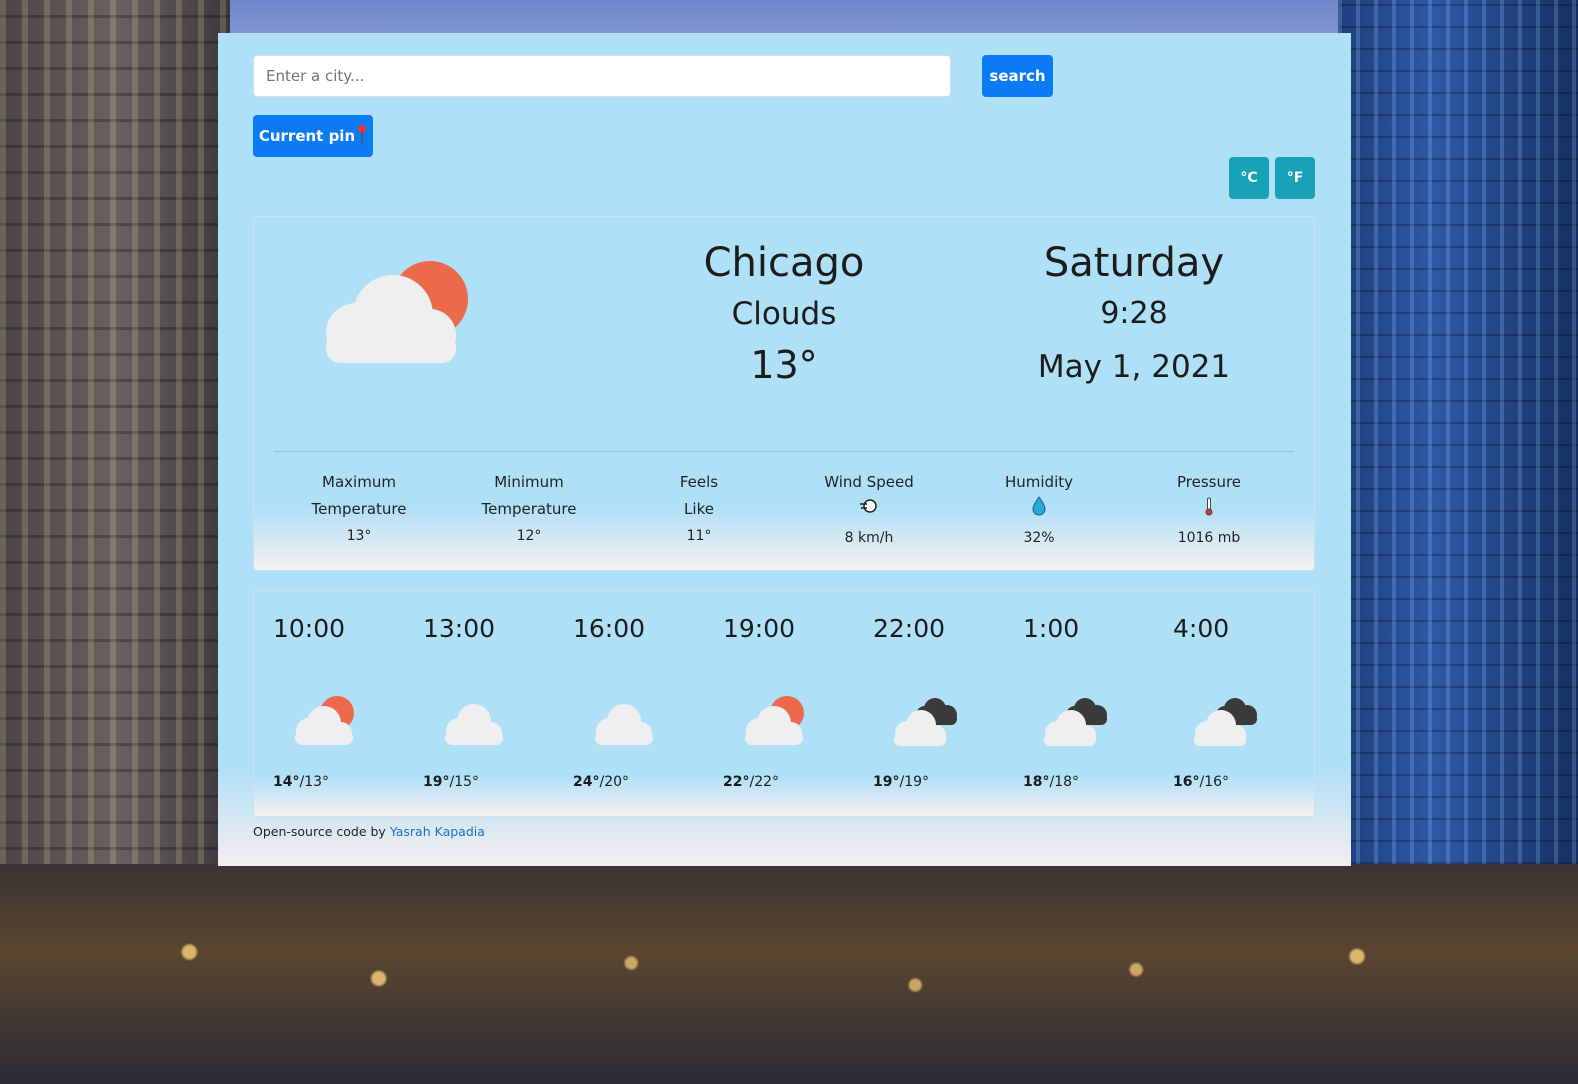 The height and width of the screenshot is (1084, 1578). Describe the element at coordinates (736, 782) in the screenshot. I see `forecast-high: 22°` at that location.